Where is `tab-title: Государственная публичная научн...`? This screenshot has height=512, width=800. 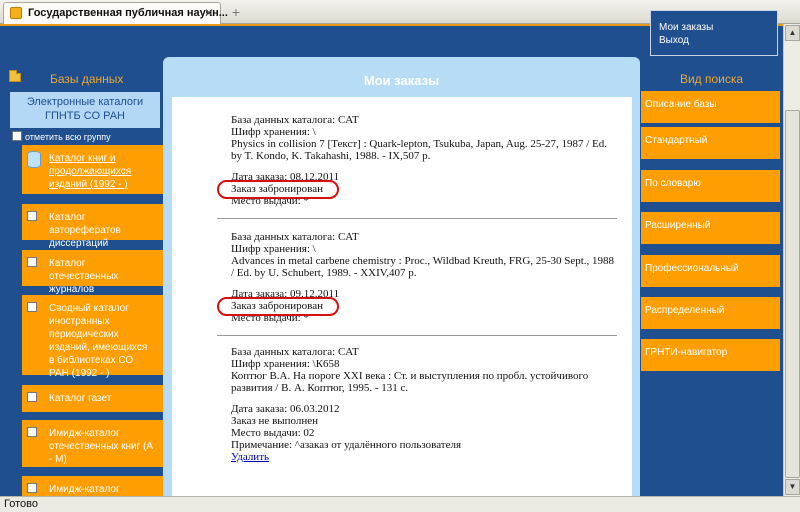 tab-title: Государственная публичная научн... is located at coordinates (128, 13).